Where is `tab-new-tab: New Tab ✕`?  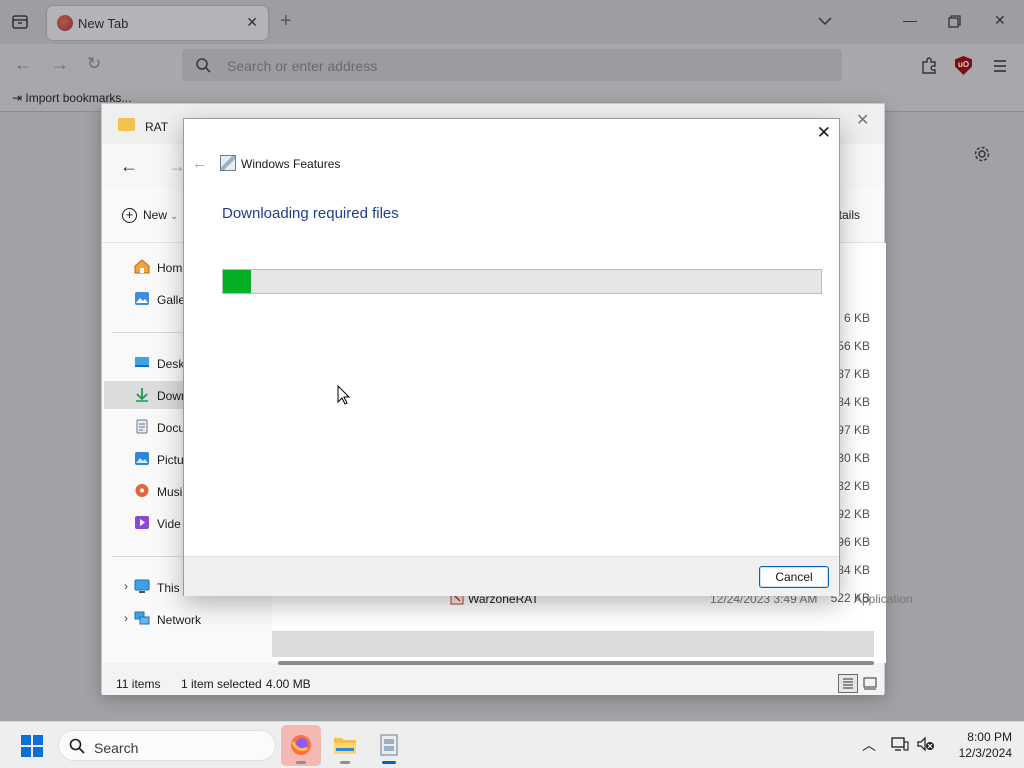 tab-new-tab: New Tab ✕ is located at coordinates (157, 23).